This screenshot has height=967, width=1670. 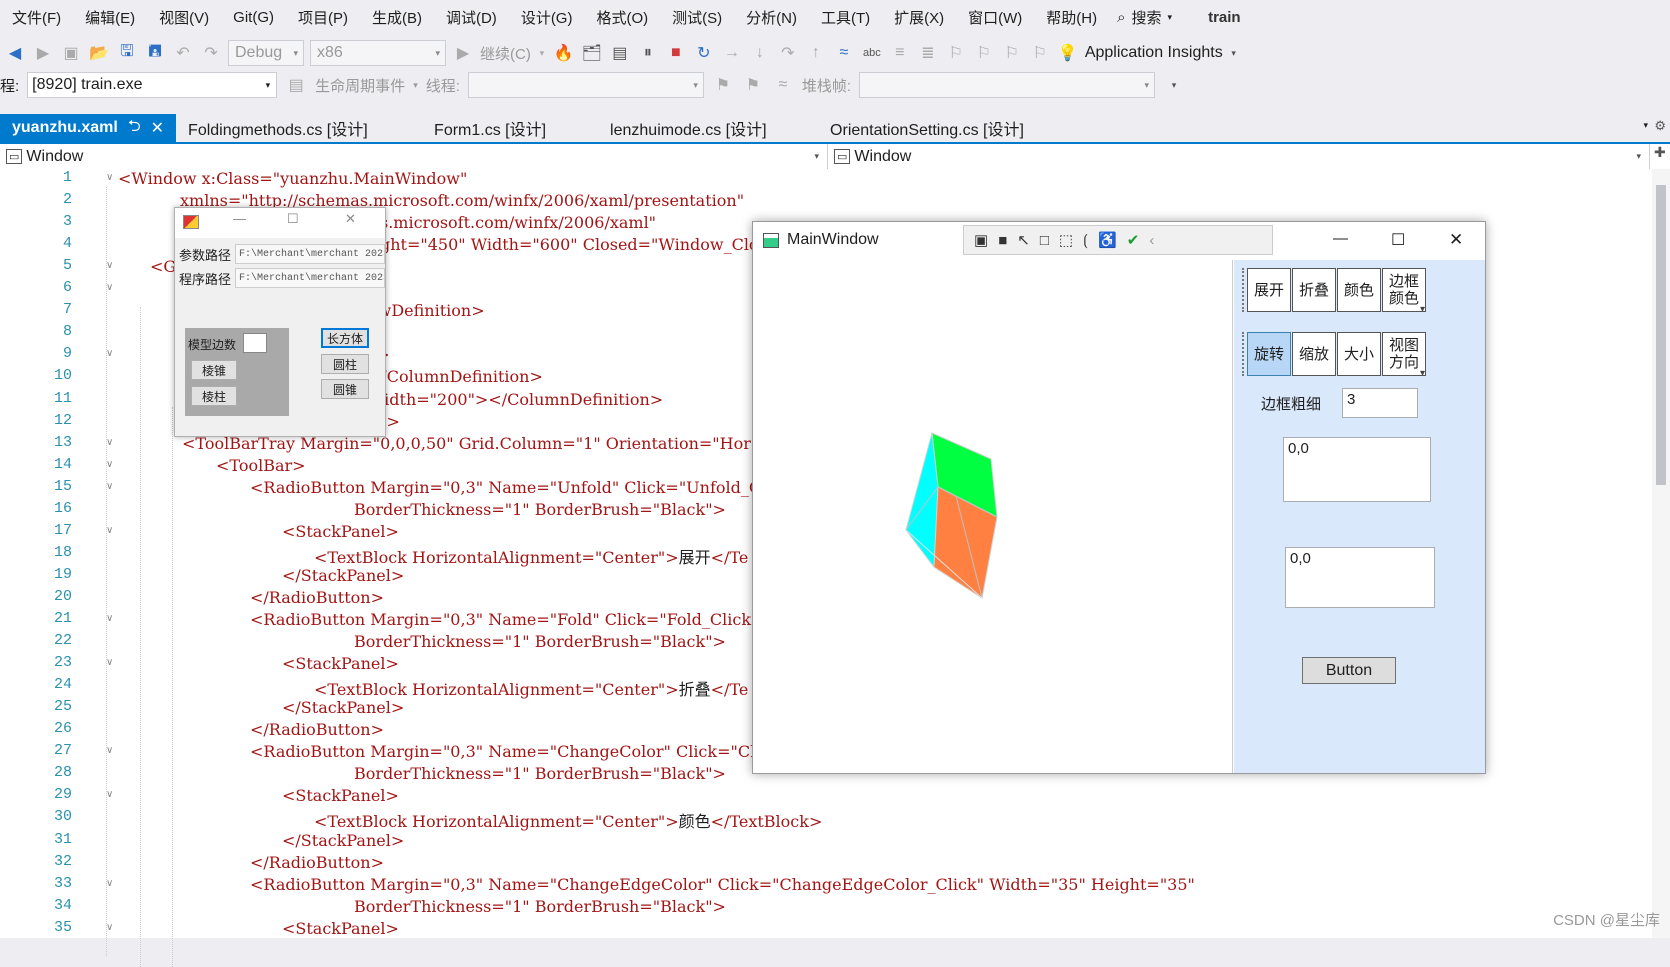 What do you see at coordinates (919, 17) in the screenshot?
I see `menu-extensions: 扩展(X)` at bounding box center [919, 17].